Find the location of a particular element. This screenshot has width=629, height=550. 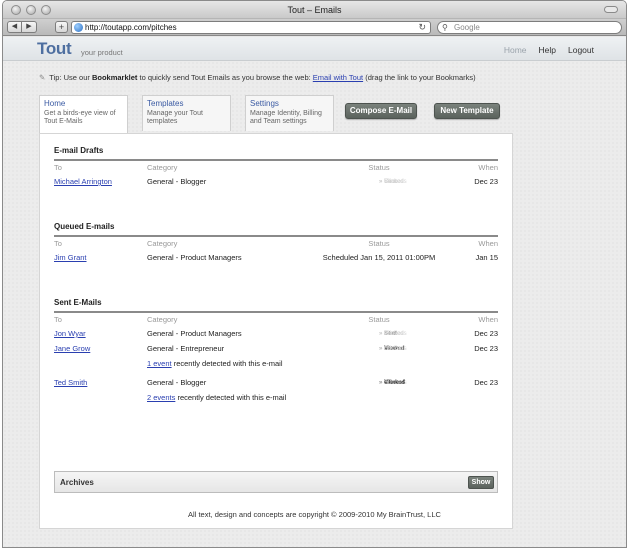

events-link: 1 event is located at coordinates (159, 363).